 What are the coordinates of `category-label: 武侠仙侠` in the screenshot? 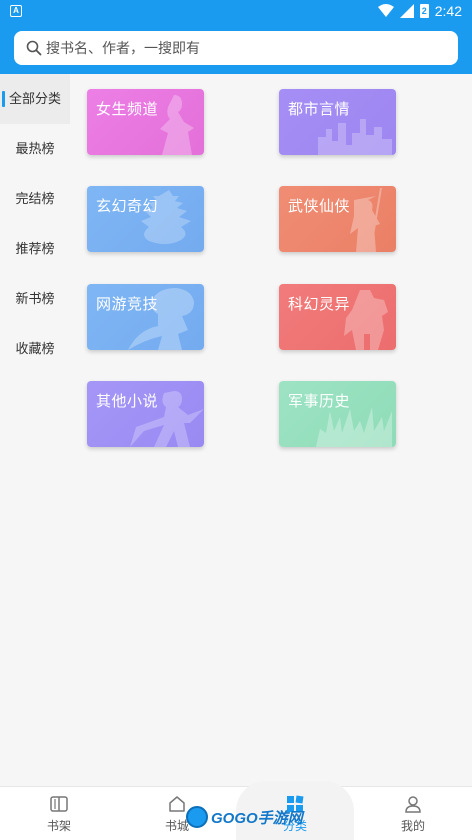 It's located at (319, 206).